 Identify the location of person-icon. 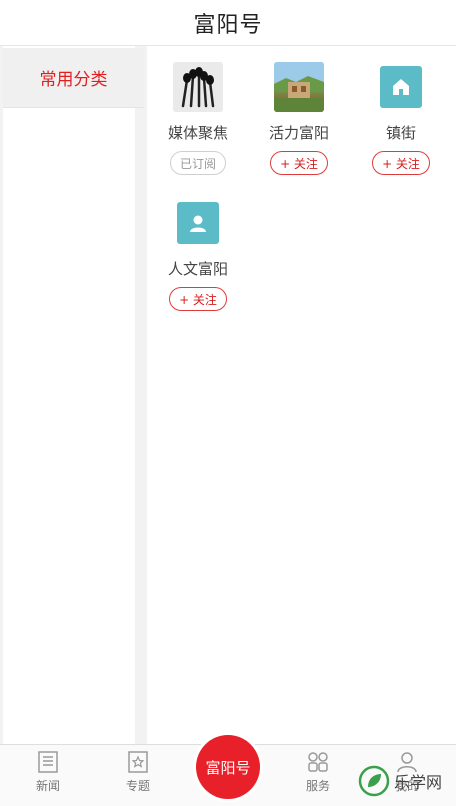
(198, 223).